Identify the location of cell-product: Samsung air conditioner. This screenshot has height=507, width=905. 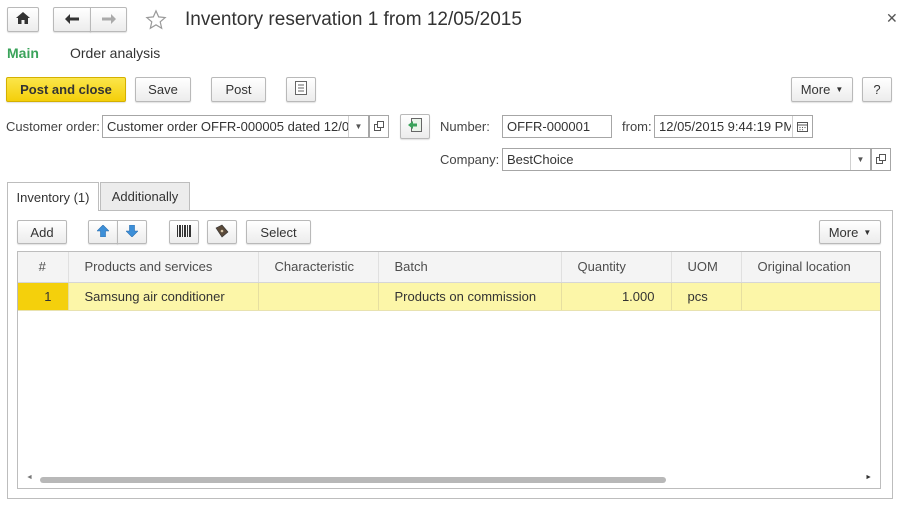
(163, 296).